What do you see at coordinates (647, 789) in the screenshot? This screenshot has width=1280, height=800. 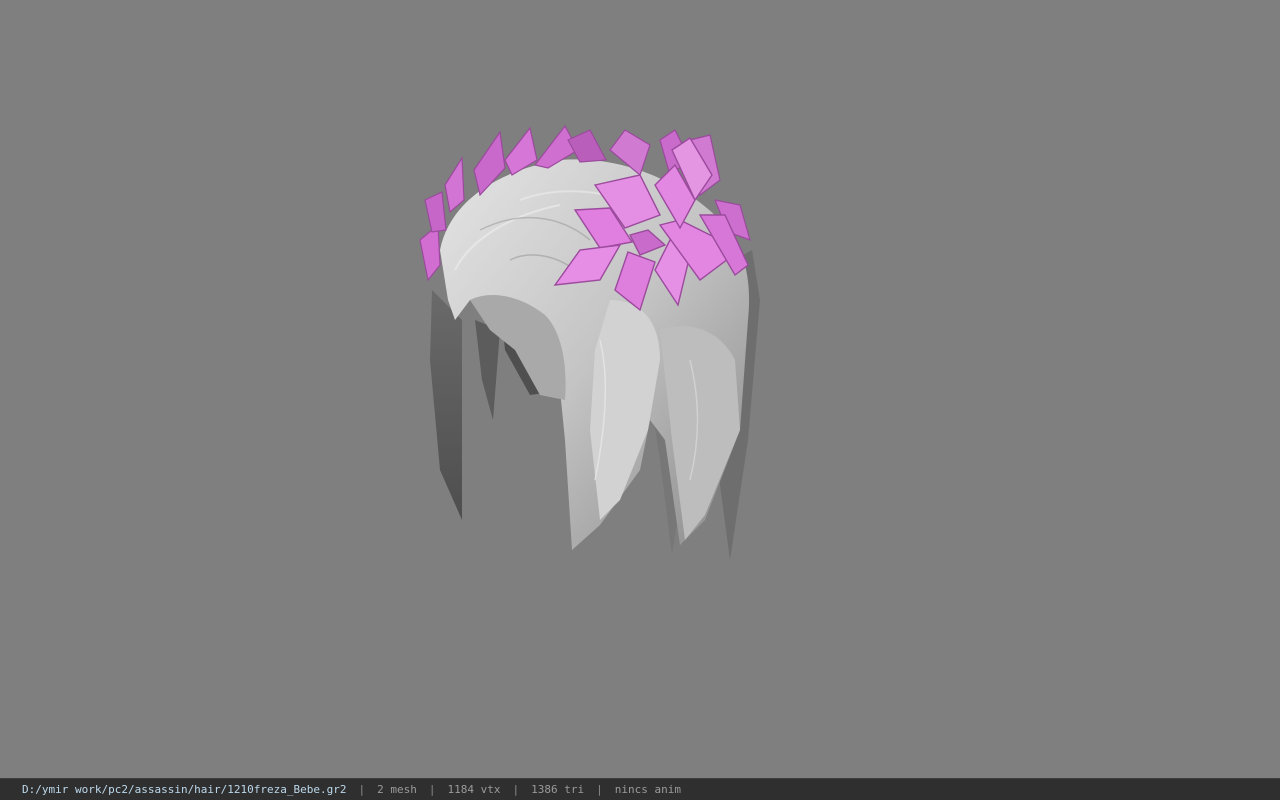 I see `status-animation: nincs anim` at bounding box center [647, 789].